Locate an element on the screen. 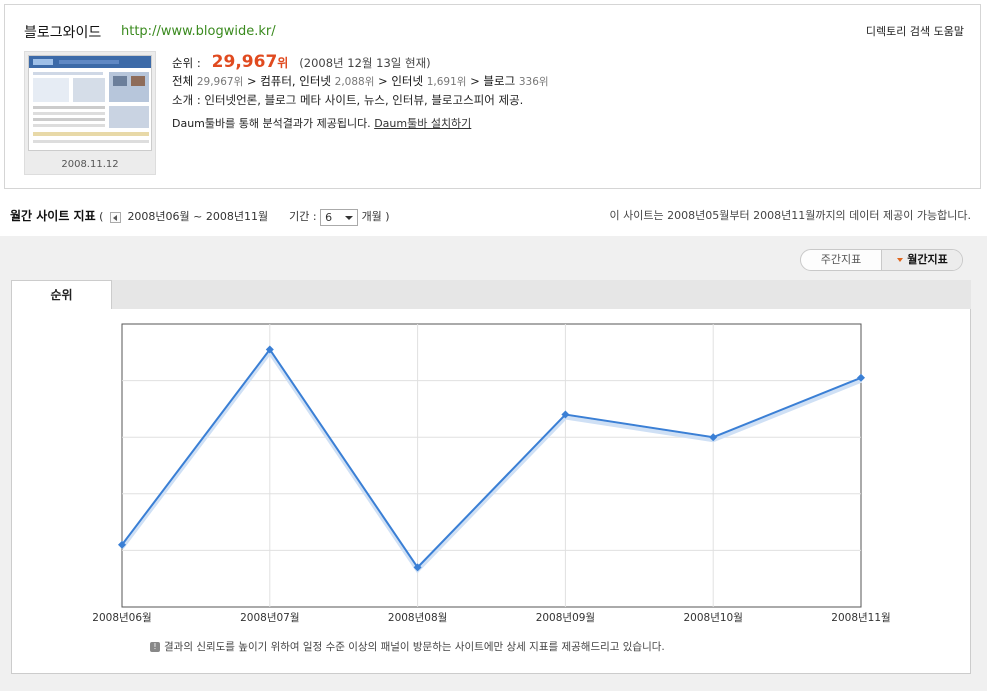 Image resolution: width=987 pixels, height=697 pixels. rank-line: 순위 : 29,967위 (2008년 12월 13일 현재) is located at coordinates (360, 62).